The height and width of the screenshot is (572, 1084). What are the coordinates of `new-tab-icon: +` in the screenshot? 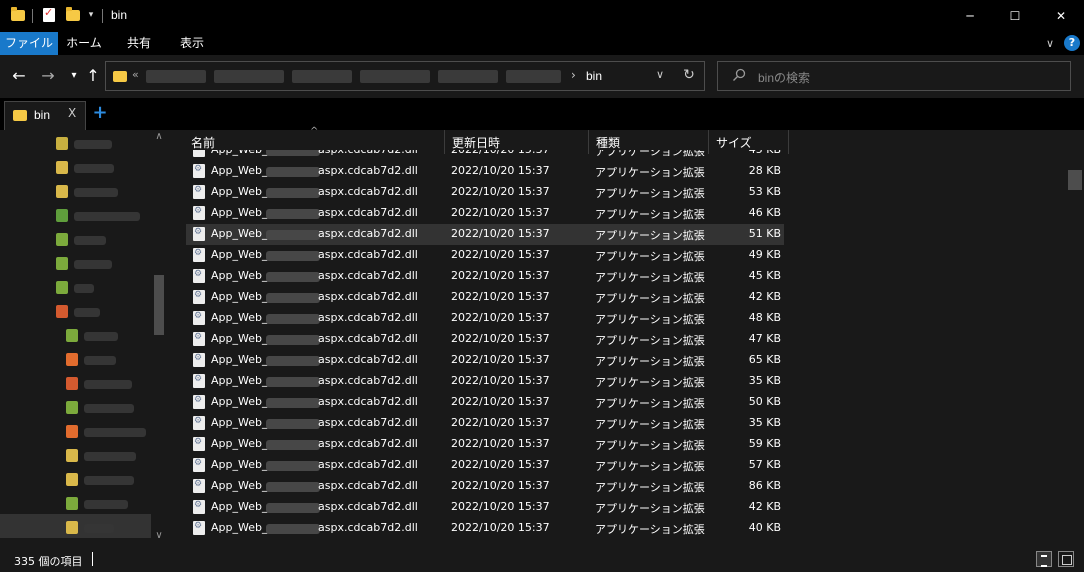 It's located at (100, 113).